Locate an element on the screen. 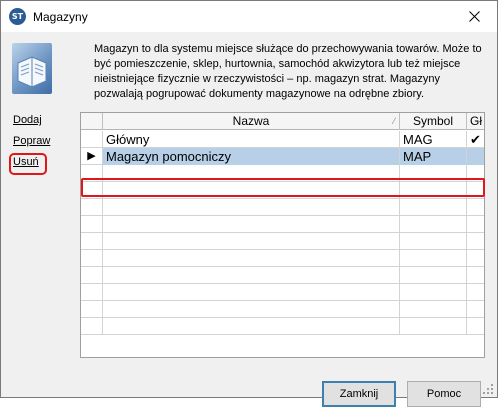  close-window-button is located at coordinates (474, 16).